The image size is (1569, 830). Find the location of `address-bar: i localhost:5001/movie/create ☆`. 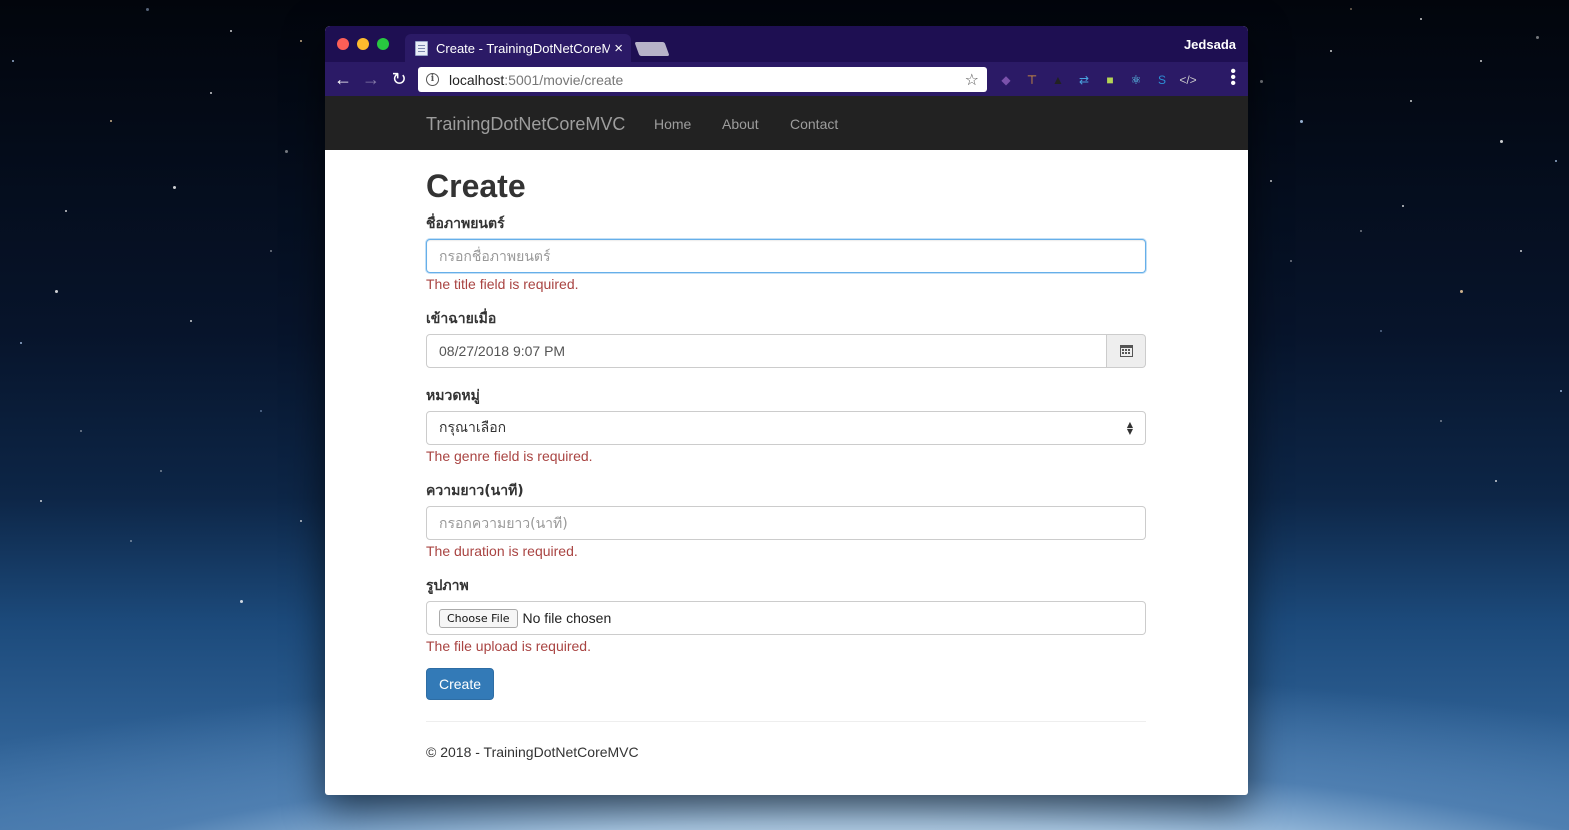

address-bar: i localhost:5001/movie/create ☆ is located at coordinates (702, 79).